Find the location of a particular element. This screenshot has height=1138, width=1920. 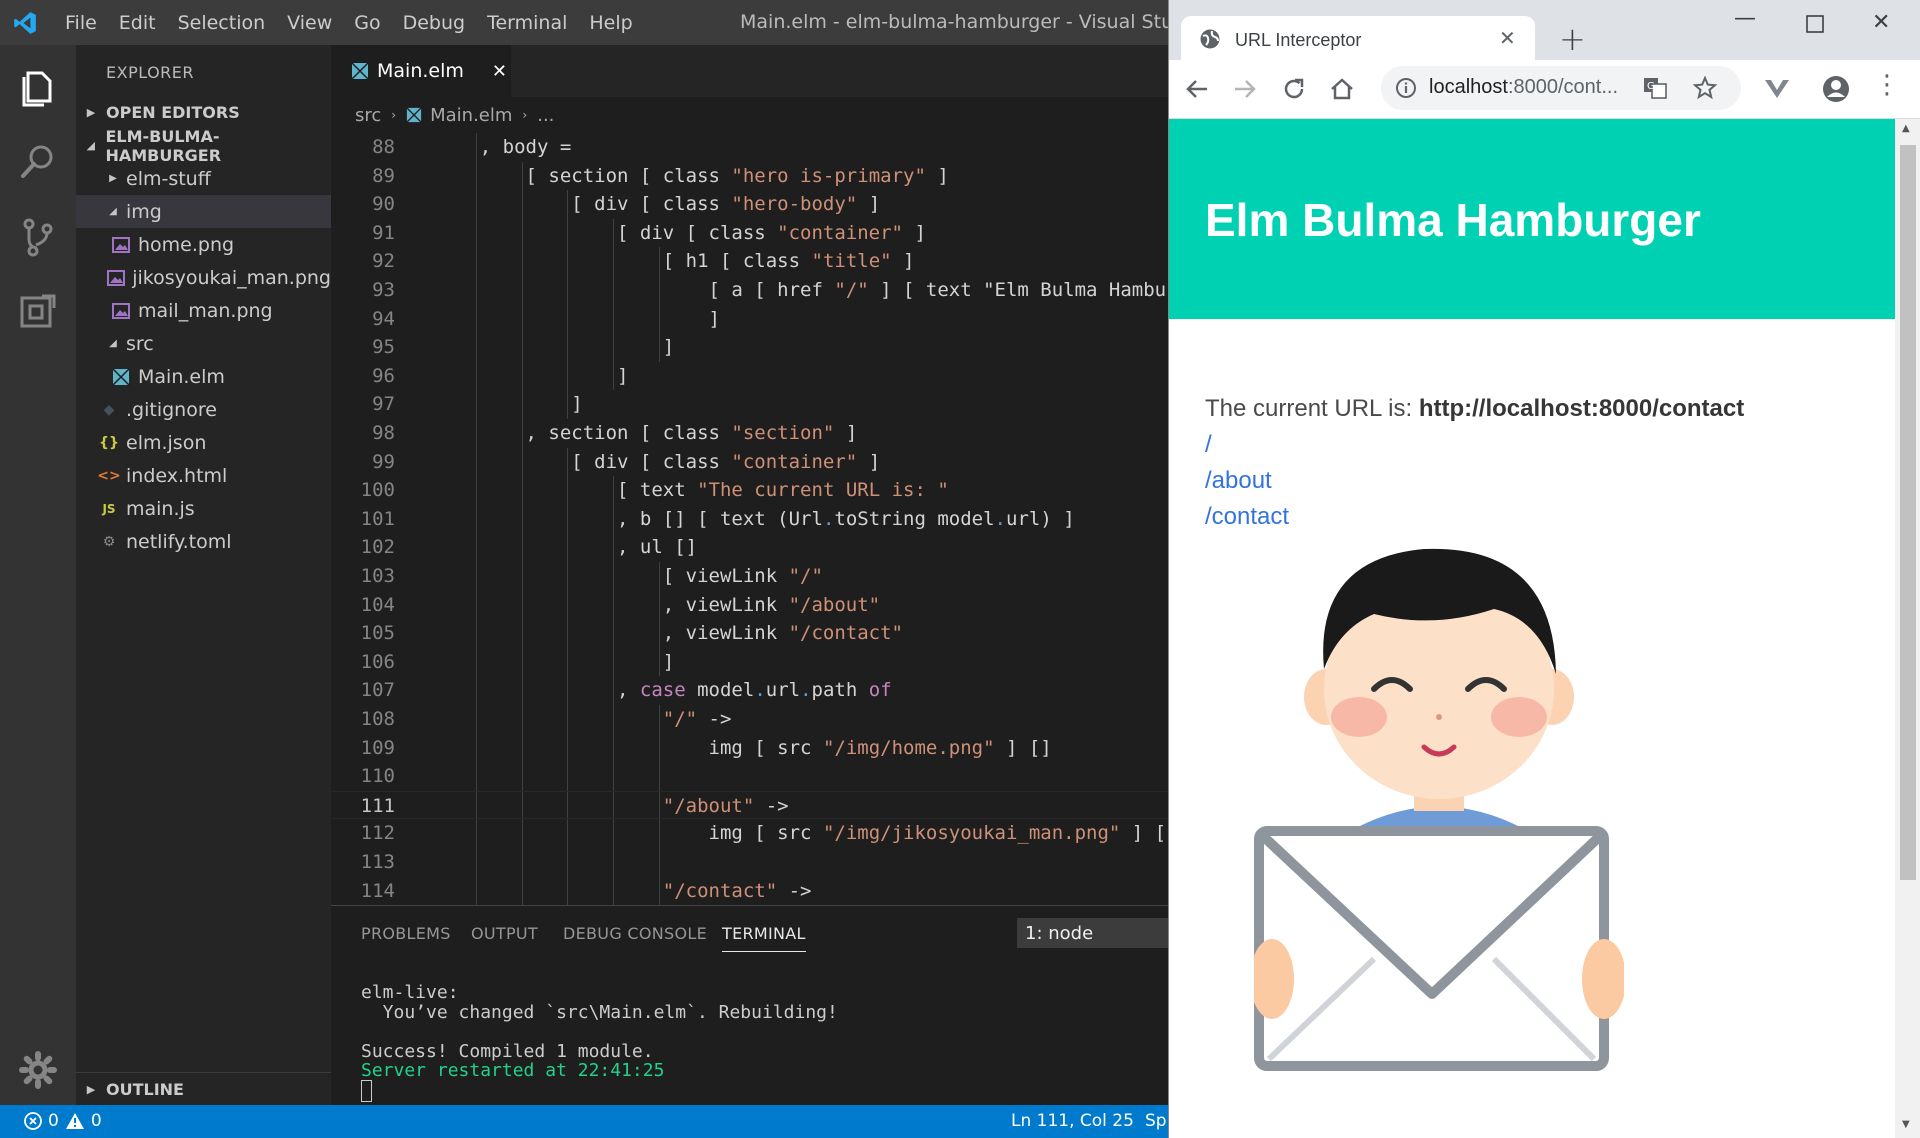

menu-debug: Debug is located at coordinates (434, 23).